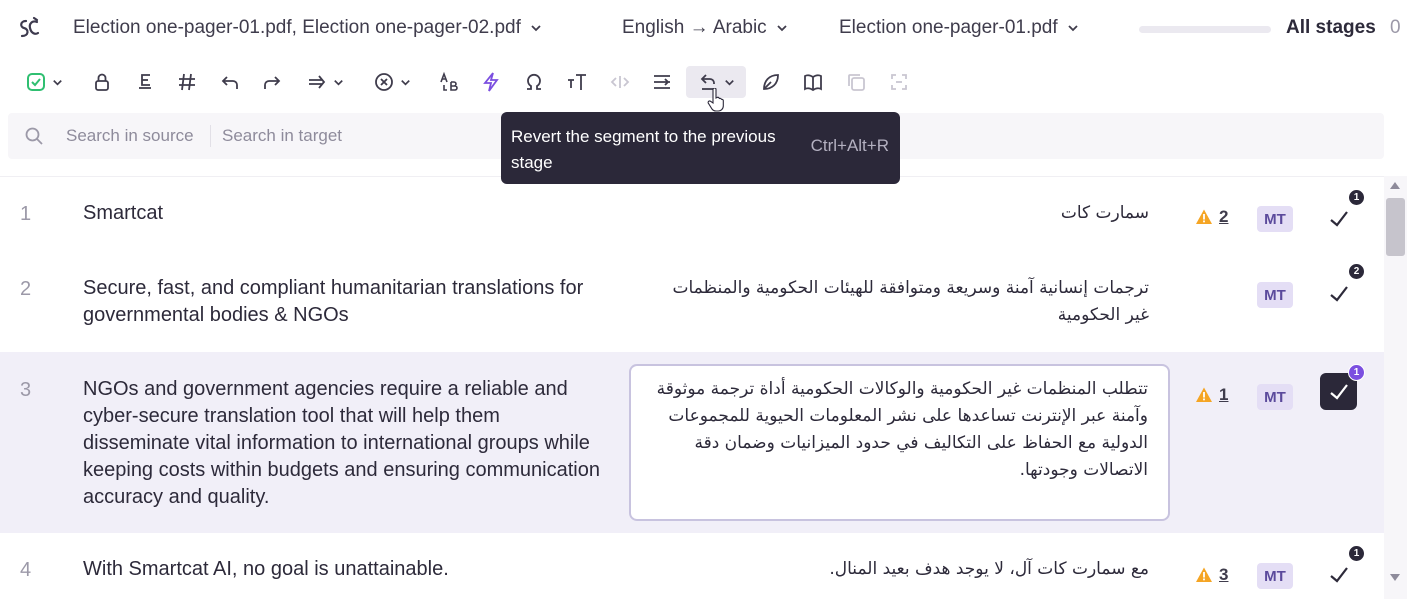 This screenshot has width=1407, height=599. What do you see at coordinates (325, 82) in the screenshot?
I see `move-segment-button` at bounding box center [325, 82].